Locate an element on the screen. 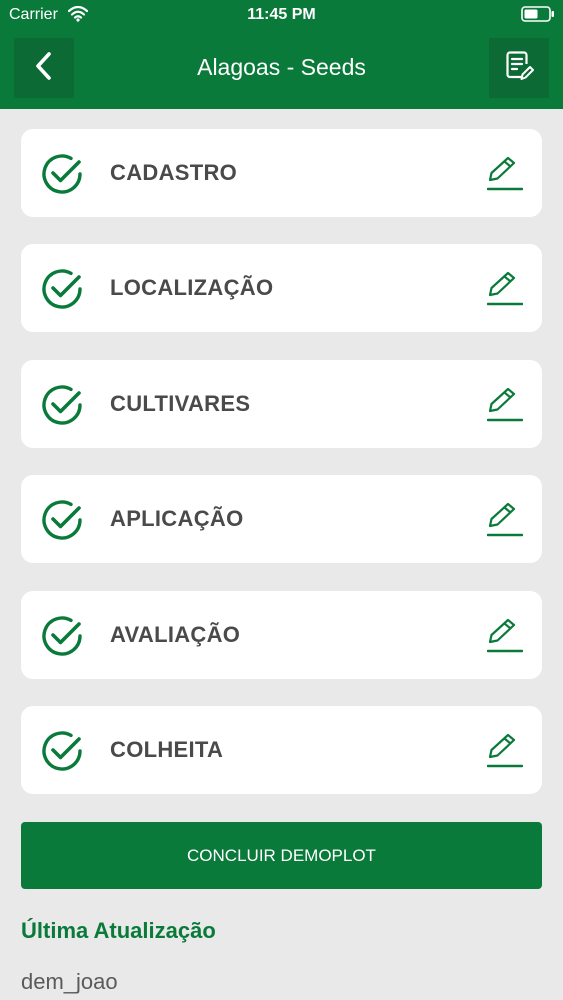  back-button is located at coordinates (44, 68).